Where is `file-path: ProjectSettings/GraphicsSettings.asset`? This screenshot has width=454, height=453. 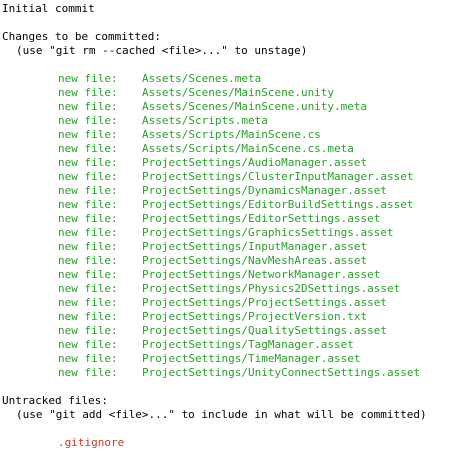 file-path: ProjectSettings/GraphicsSettings.asset is located at coordinates (268, 232).